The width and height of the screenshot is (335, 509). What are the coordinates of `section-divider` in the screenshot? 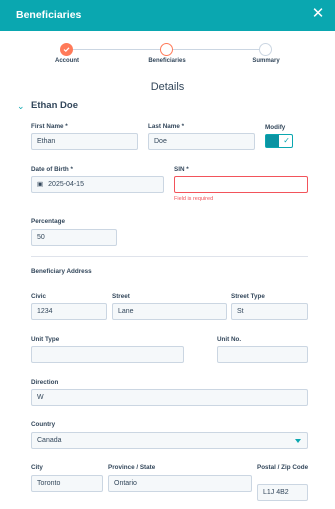 It's located at (169, 256).